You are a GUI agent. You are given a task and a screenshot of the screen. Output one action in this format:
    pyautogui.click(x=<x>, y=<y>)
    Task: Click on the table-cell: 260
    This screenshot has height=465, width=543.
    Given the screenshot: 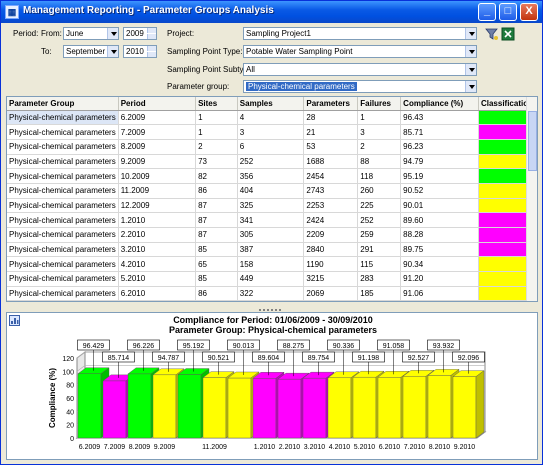 What is the action you would take?
    pyautogui.click(x=379, y=191)
    